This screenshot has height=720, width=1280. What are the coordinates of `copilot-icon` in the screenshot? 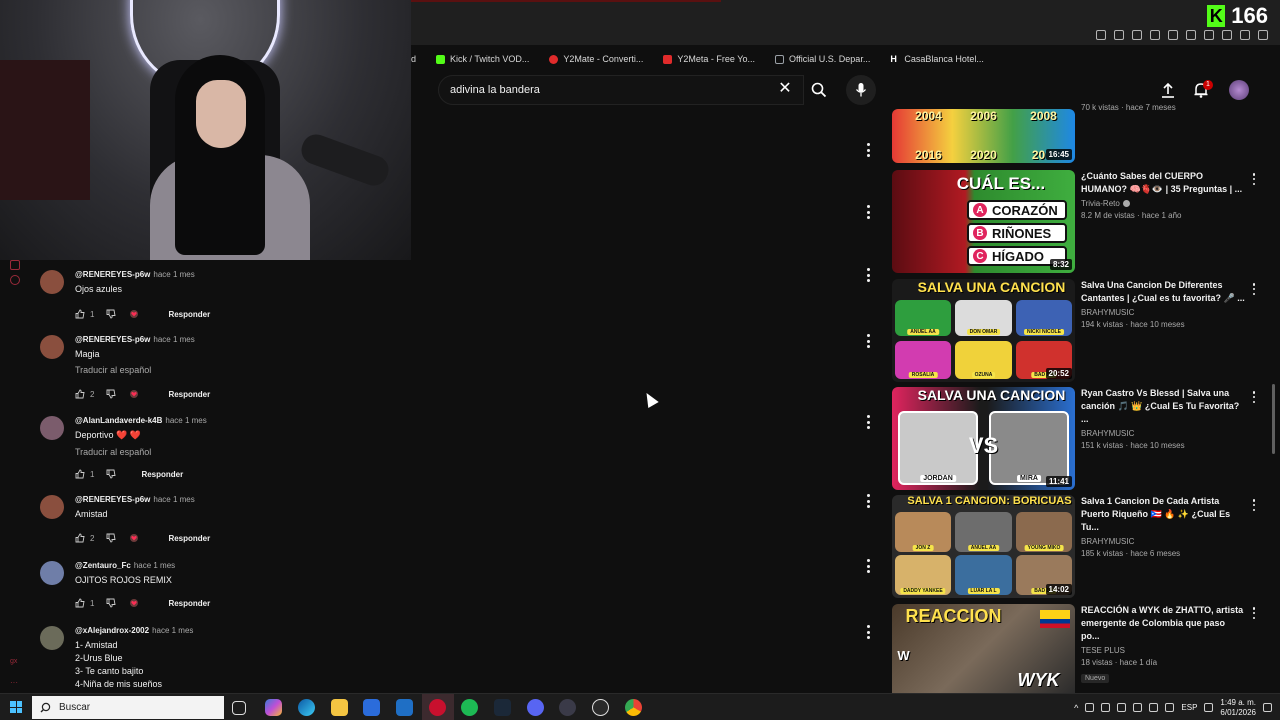 It's located at (273, 707).